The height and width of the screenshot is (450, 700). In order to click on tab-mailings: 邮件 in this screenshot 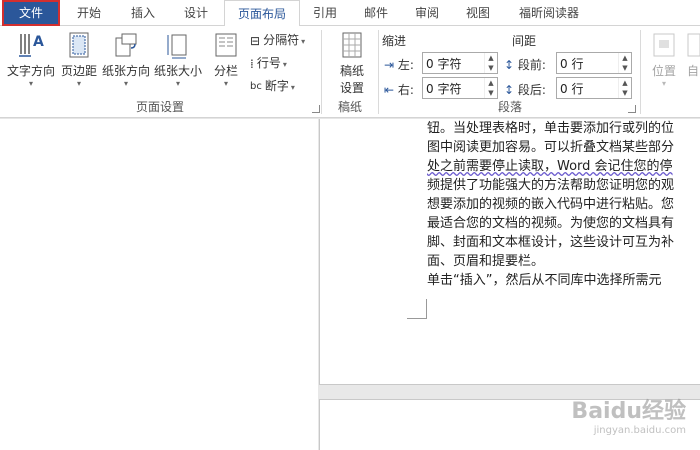, I will do `click(376, 13)`.